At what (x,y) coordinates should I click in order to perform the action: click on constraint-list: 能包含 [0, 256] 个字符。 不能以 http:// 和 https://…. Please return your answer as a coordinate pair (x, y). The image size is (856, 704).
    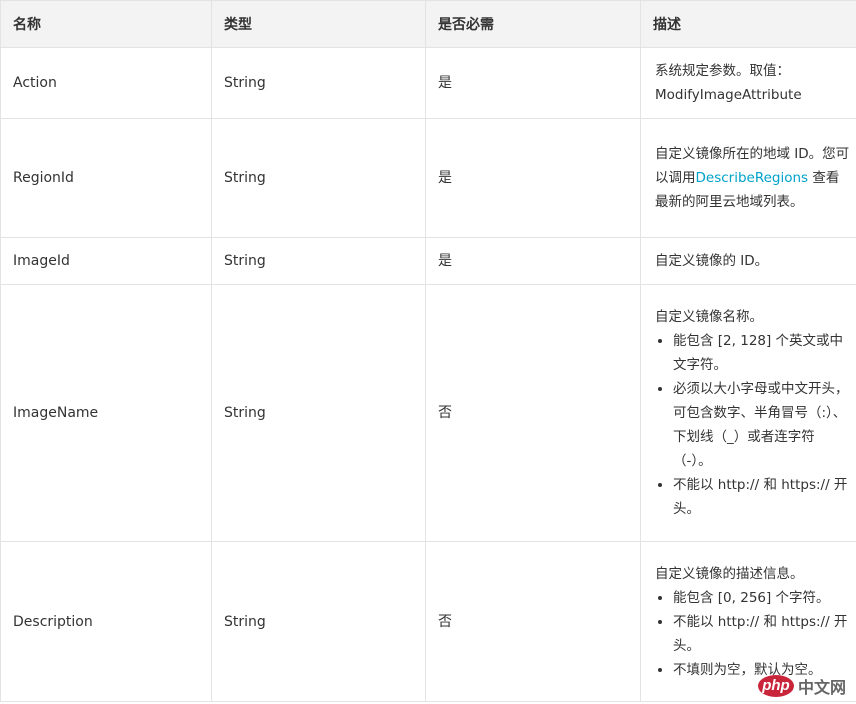
    Looking at the image, I should click on (752, 634).